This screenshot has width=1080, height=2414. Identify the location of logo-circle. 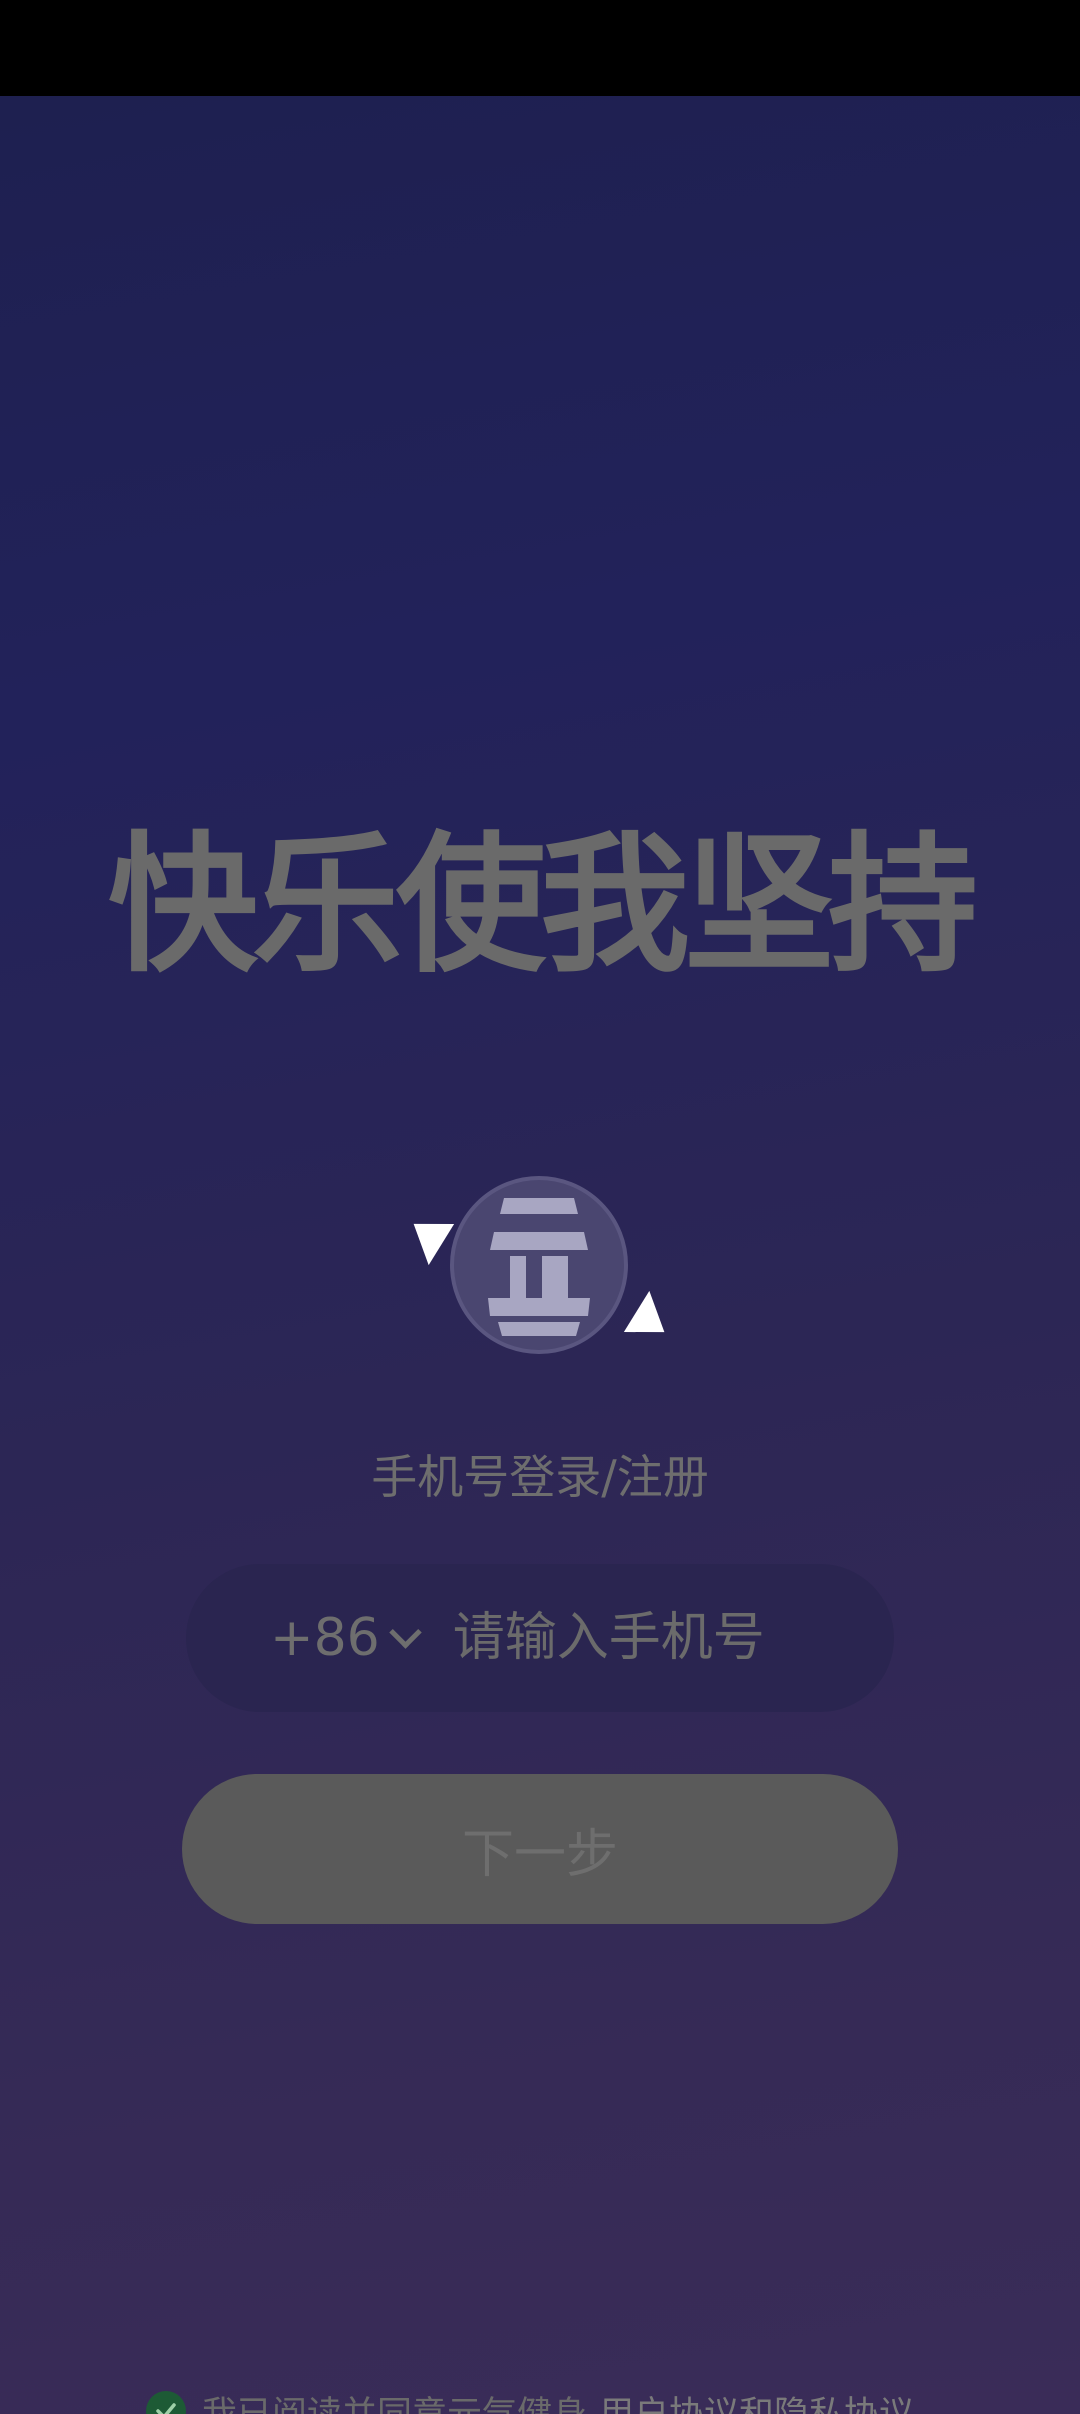
(539, 1265).